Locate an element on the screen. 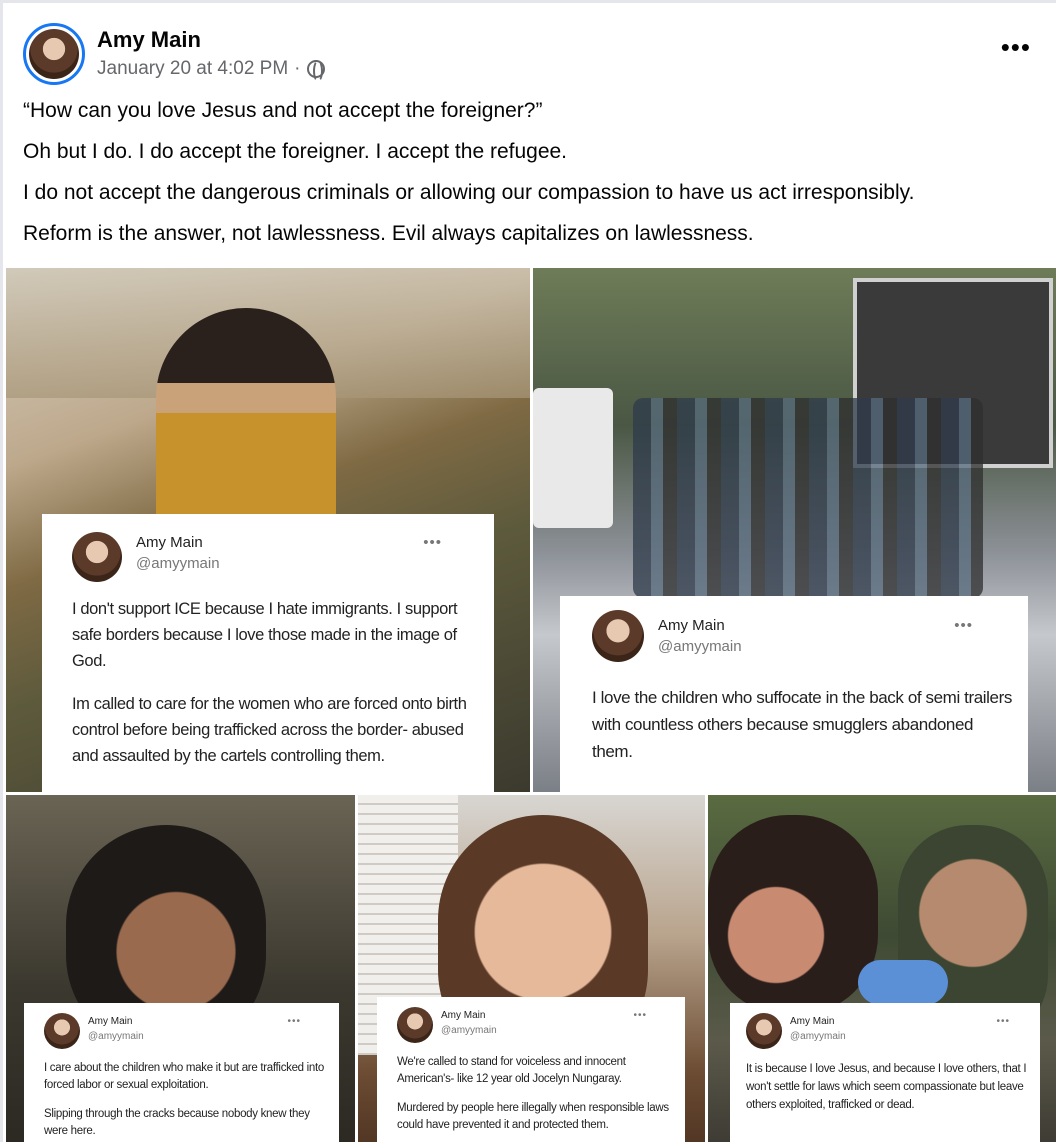  avatar-photo is located at coordinates (54, 54).